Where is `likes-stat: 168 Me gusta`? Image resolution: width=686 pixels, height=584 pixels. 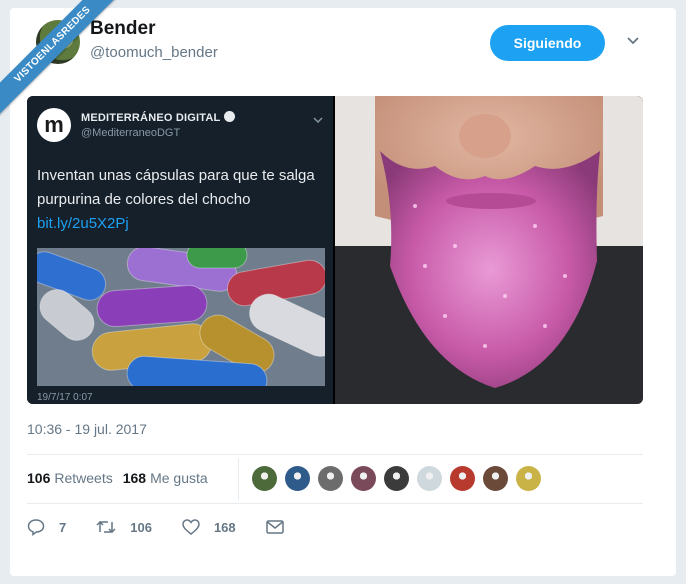 likes-stat: 168 Me gusta is located at coordinates (165, 478).